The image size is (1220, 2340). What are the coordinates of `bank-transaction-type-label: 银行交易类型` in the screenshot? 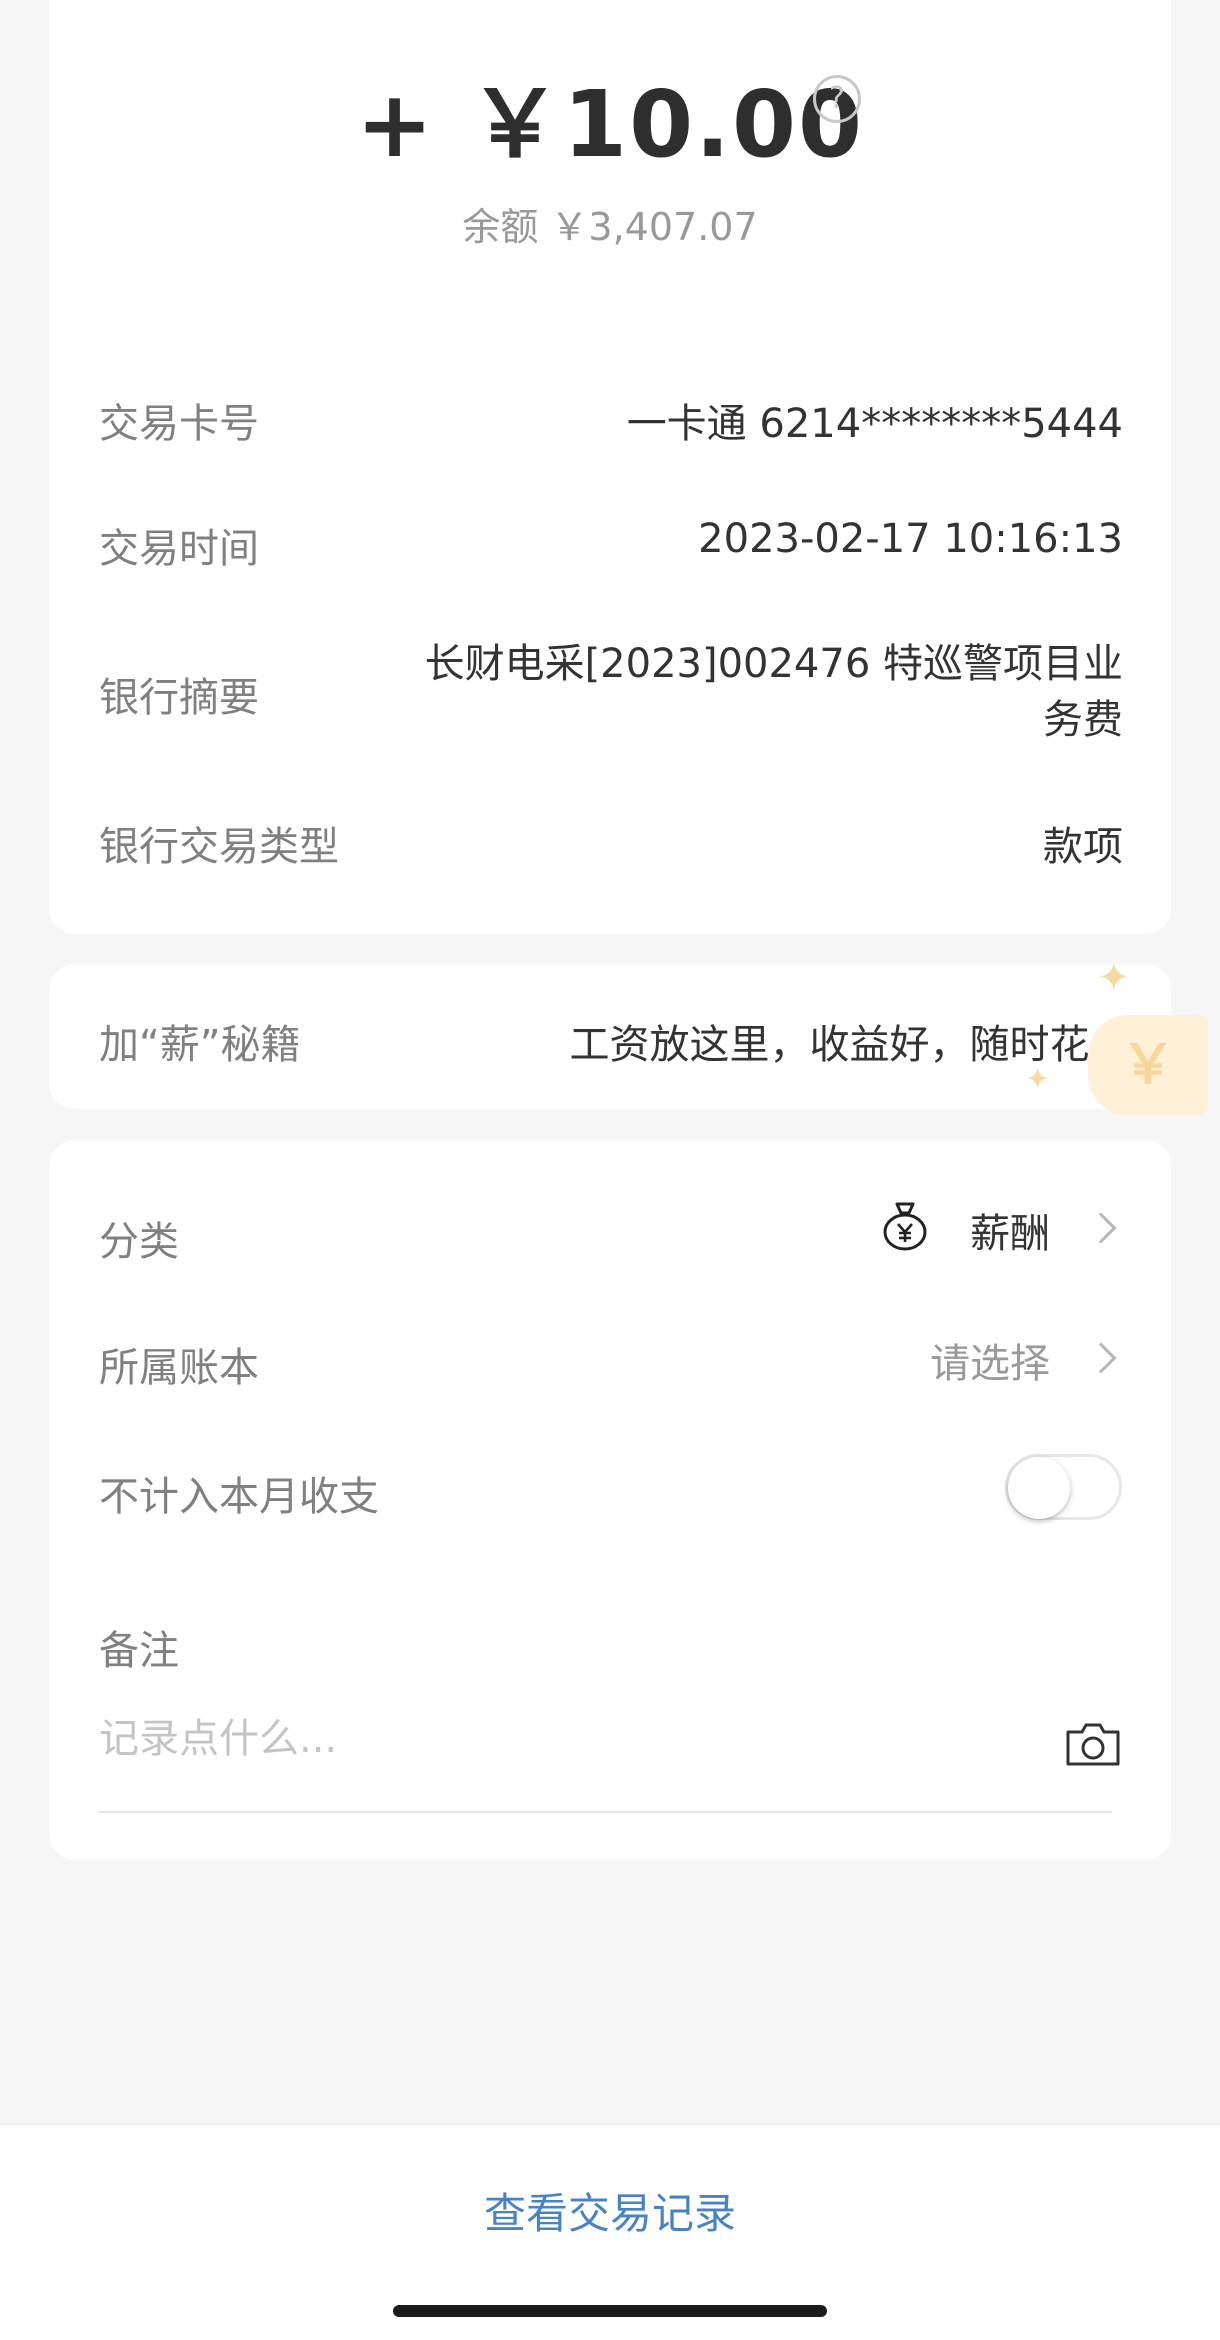 It's located at (219, 847).